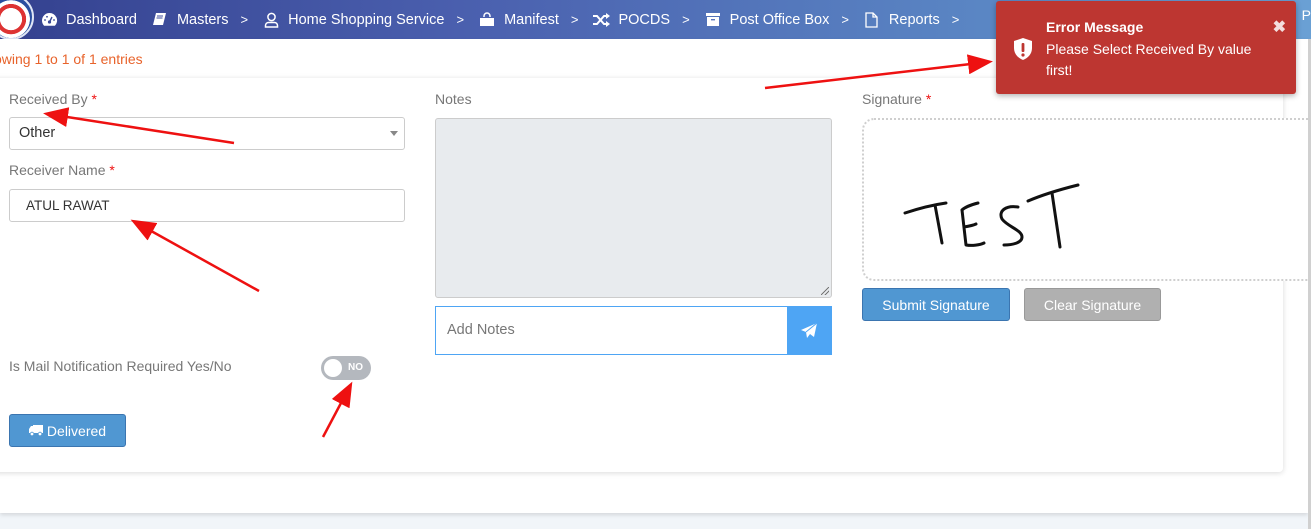  I want to click on signature-label: Signature *, so click(896, 99).